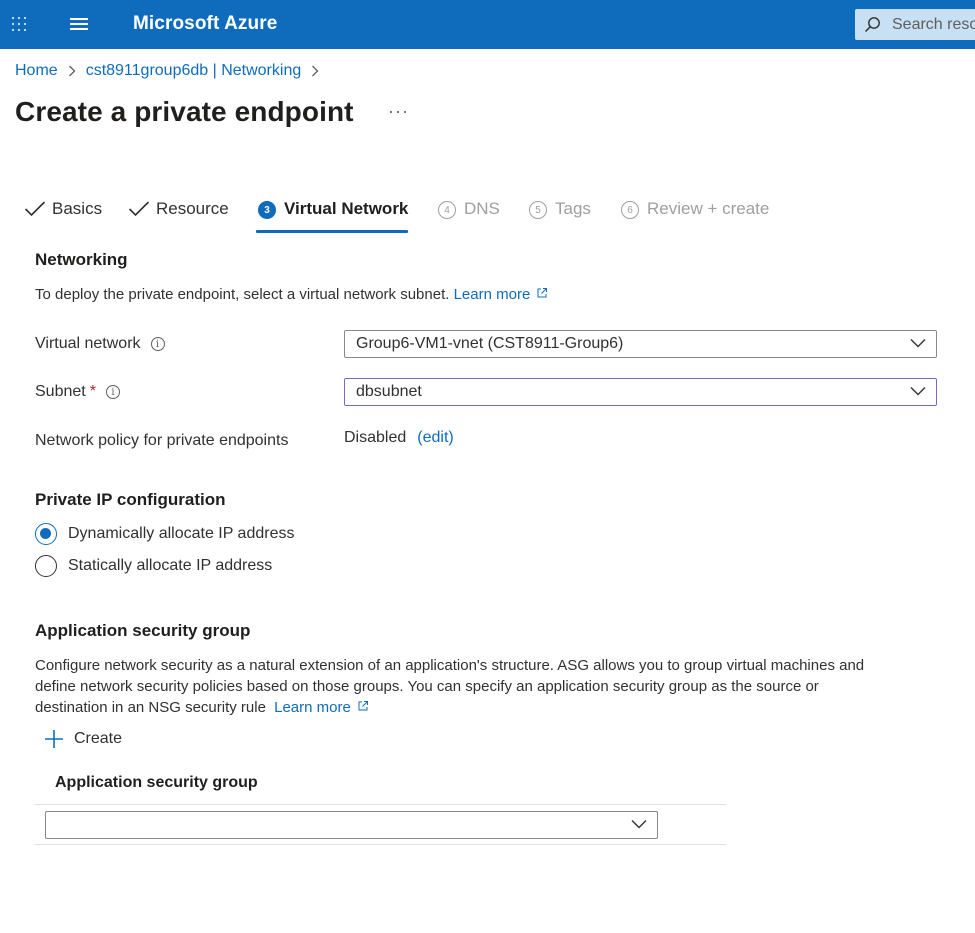 The height and width of the screenshot is (933, 975). I want to click on step-number-badge: 3, so click(267, 210).